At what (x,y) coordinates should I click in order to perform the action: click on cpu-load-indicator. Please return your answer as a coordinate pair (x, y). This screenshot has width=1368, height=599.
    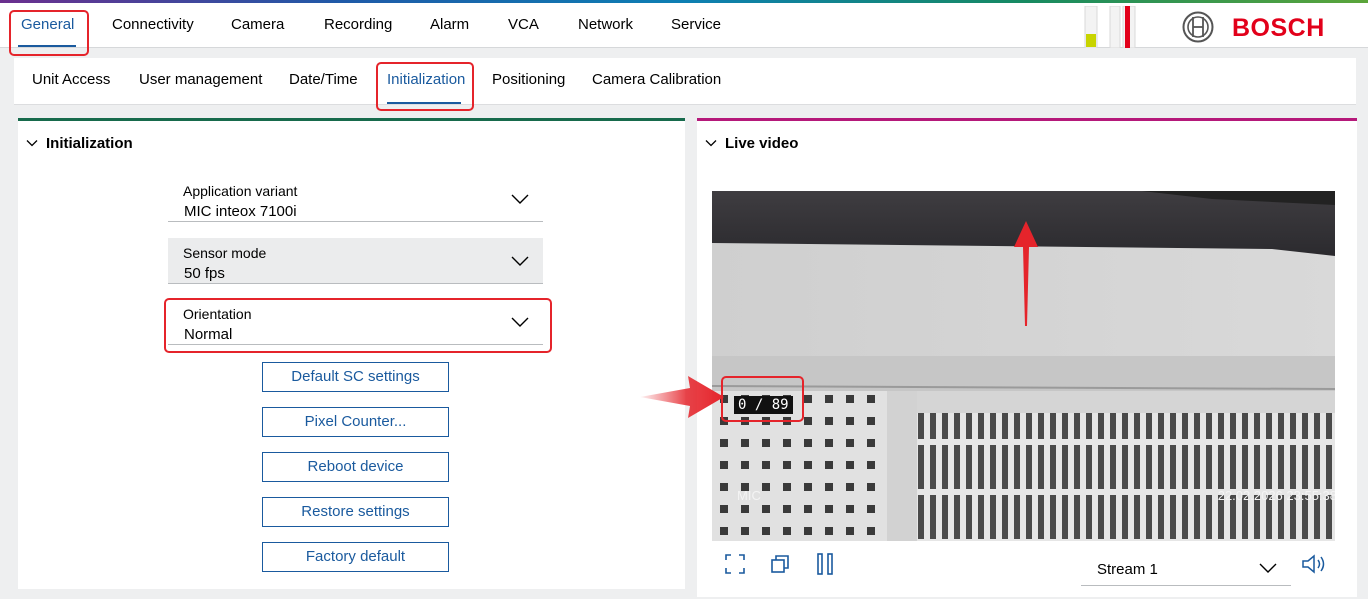
    Looking at the image, I should click on (1091, 27).